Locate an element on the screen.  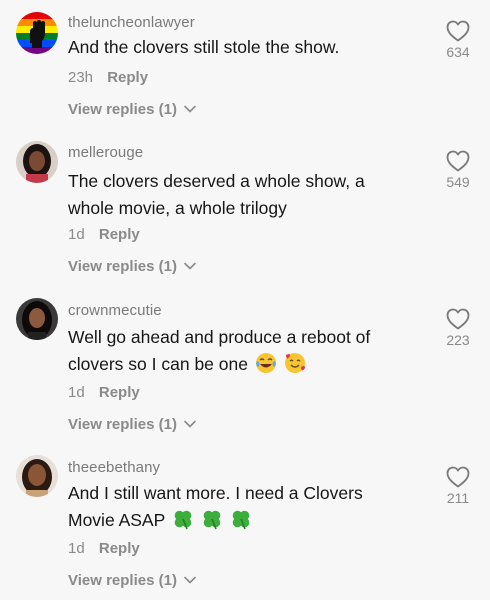
comment-username: crownmecutie is located at coordinates (115, 310).